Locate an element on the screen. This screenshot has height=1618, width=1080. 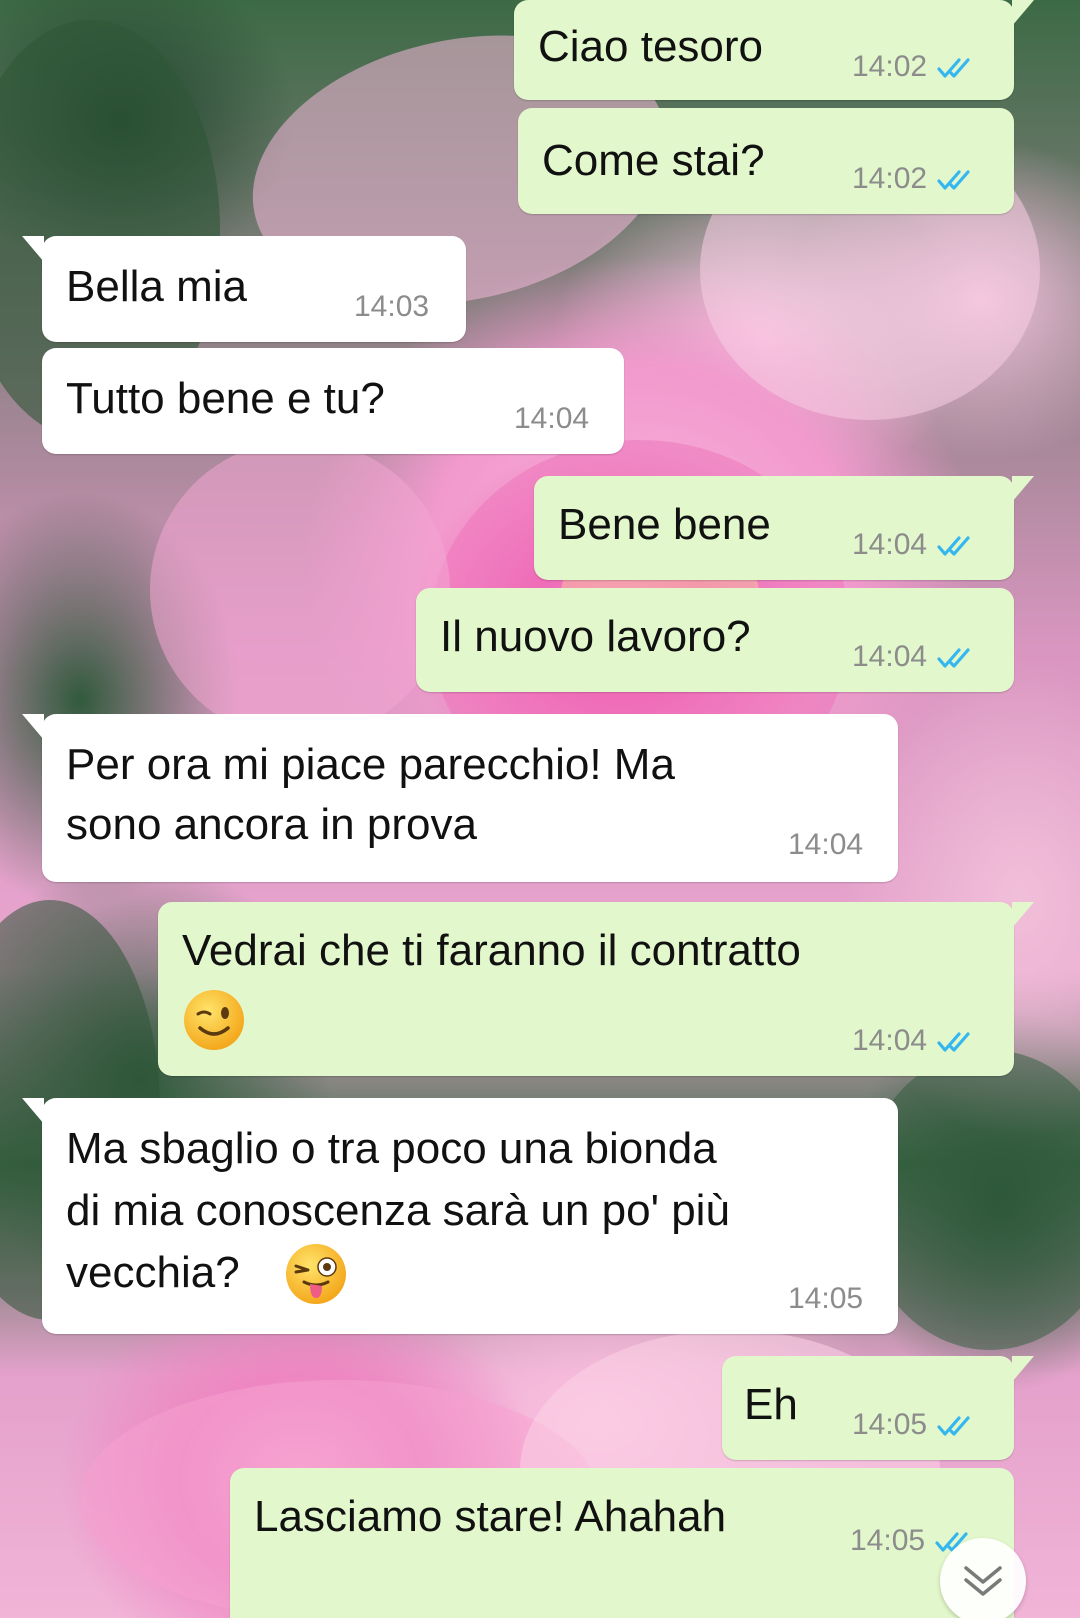
message-text: Lasciamo stare! Ahahah is located at coordinates (490, 1516).